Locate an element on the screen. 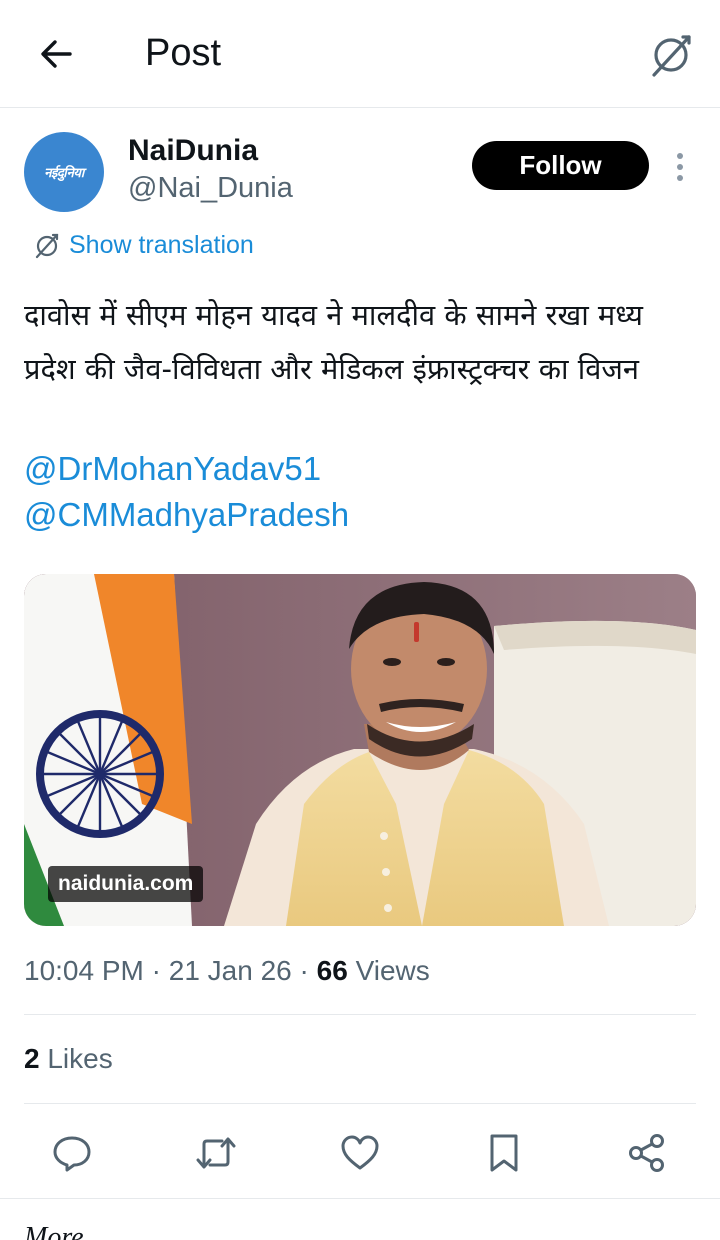  likes-count-link: 2 Likes is located at coordinates (68, 1059).